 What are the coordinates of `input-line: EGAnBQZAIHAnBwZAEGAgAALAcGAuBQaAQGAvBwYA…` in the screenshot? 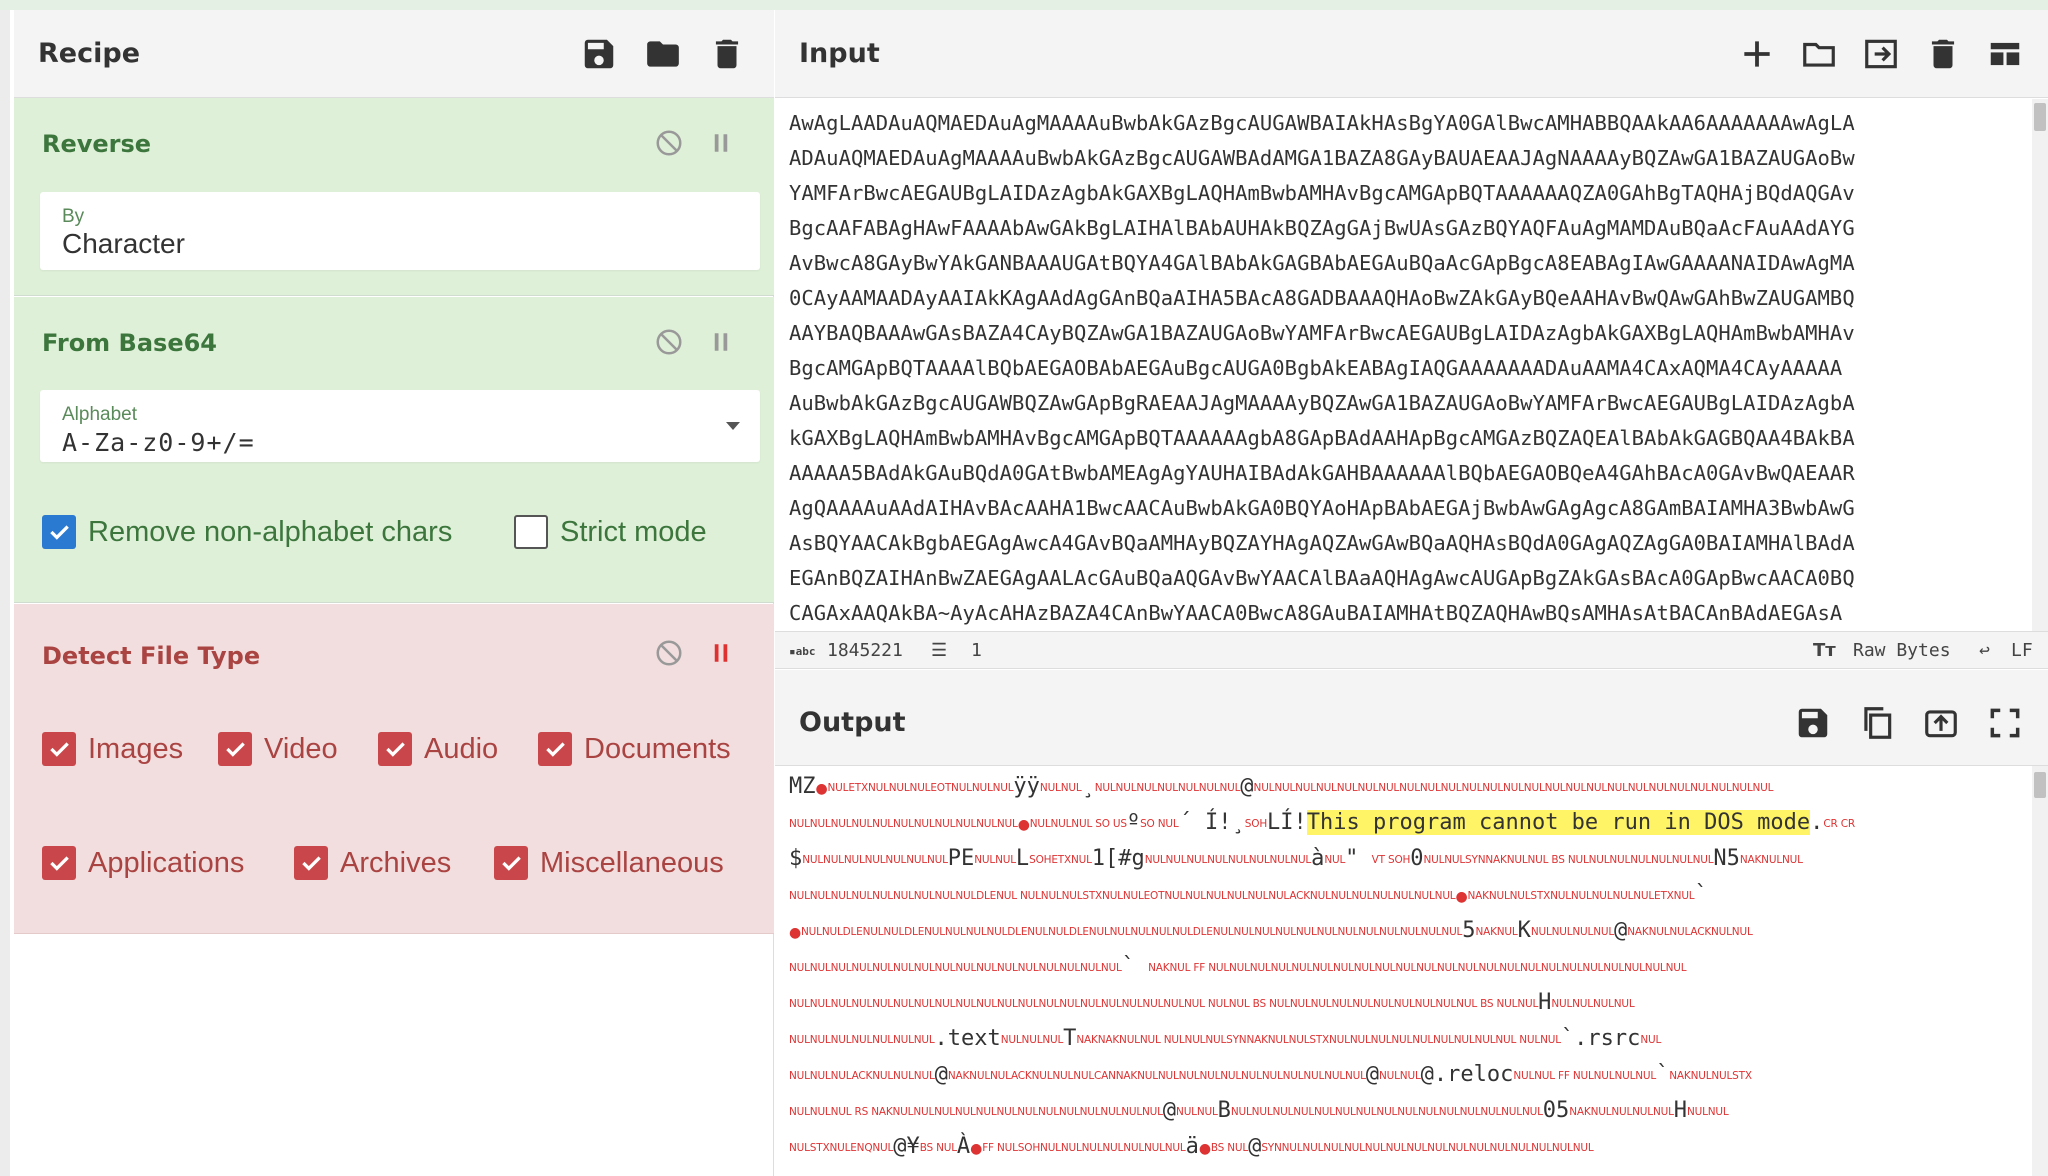 It's located at (1322, 578).